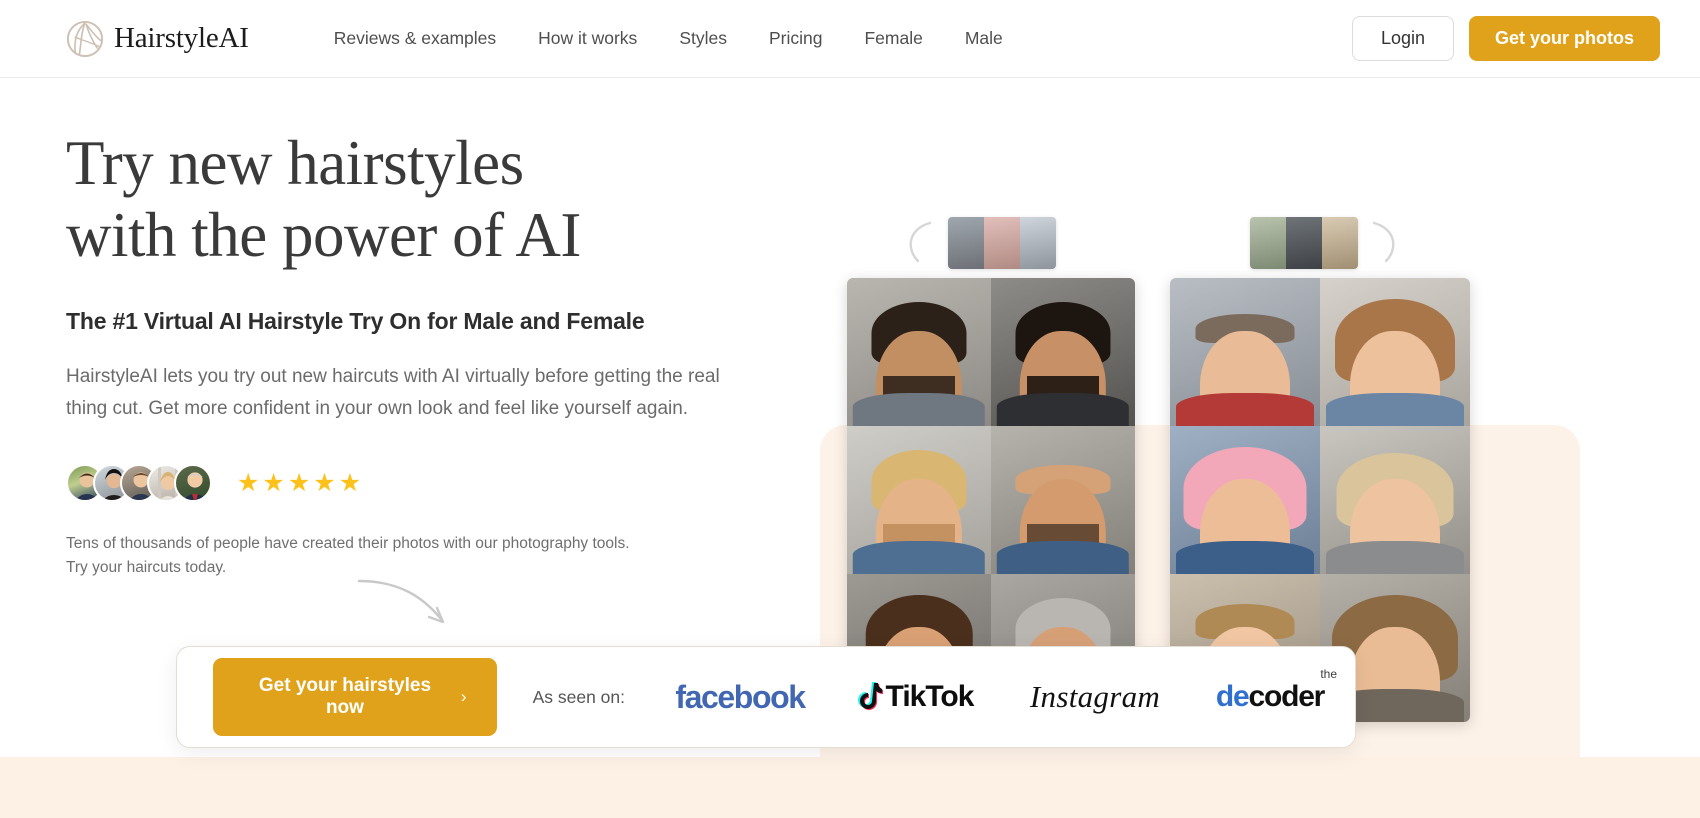 The width and height of the screenshot is (1700, 818). I want to click on press-logos: facebook TikTok Instagram the decoder, so click(1005, 691).